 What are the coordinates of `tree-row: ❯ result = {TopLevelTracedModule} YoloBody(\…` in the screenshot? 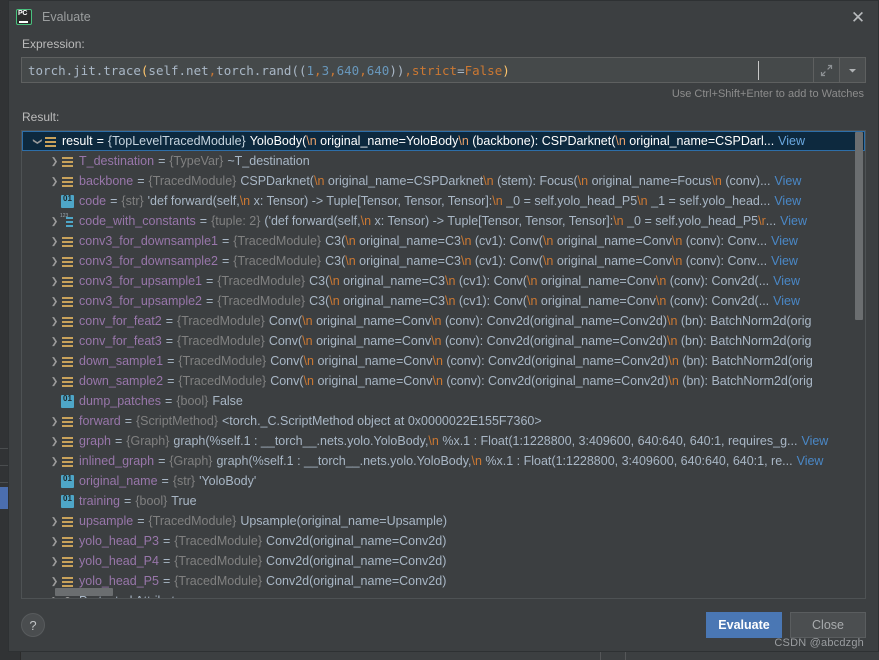 It's located at (443, 141).